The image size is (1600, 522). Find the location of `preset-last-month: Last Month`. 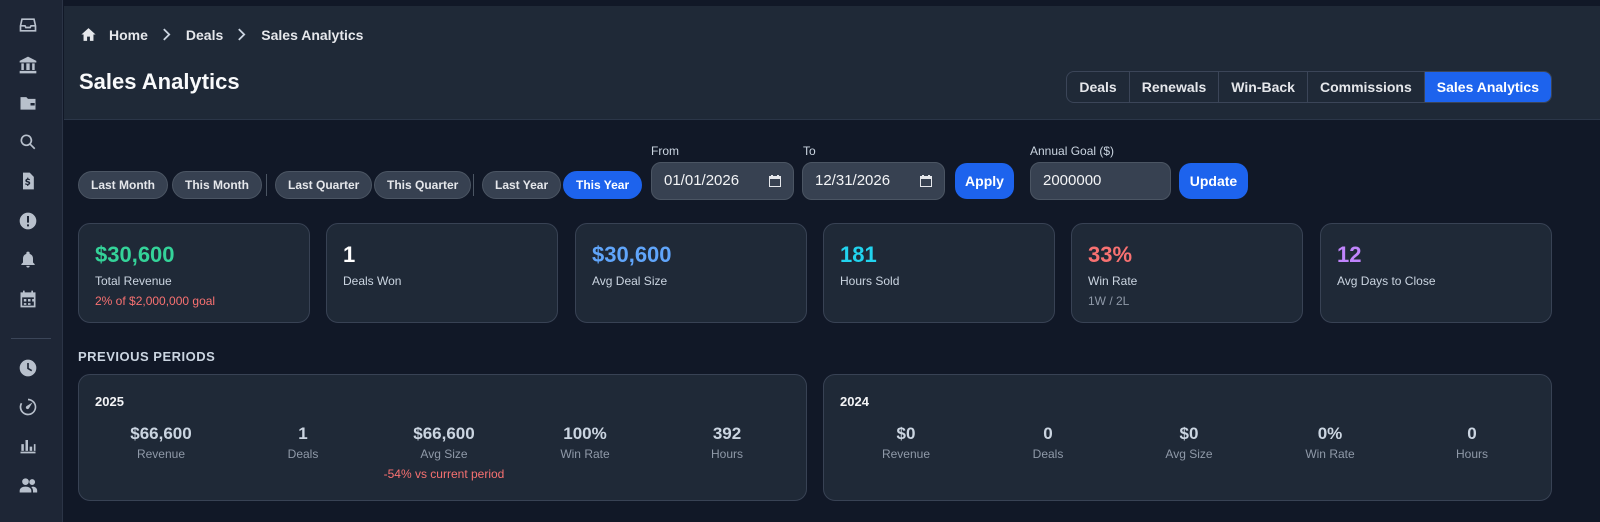

preset-last-month: Last Month is located at coordinates (123, 185).